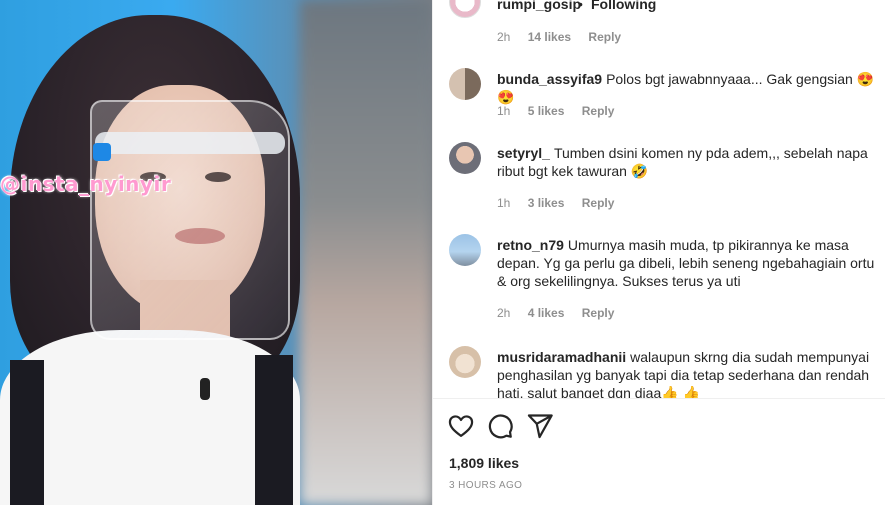 This screenshot has width=885, height=505. Describe the element at coordinates (659, 398) in the screenshot. I see `actions-divider` at that location.